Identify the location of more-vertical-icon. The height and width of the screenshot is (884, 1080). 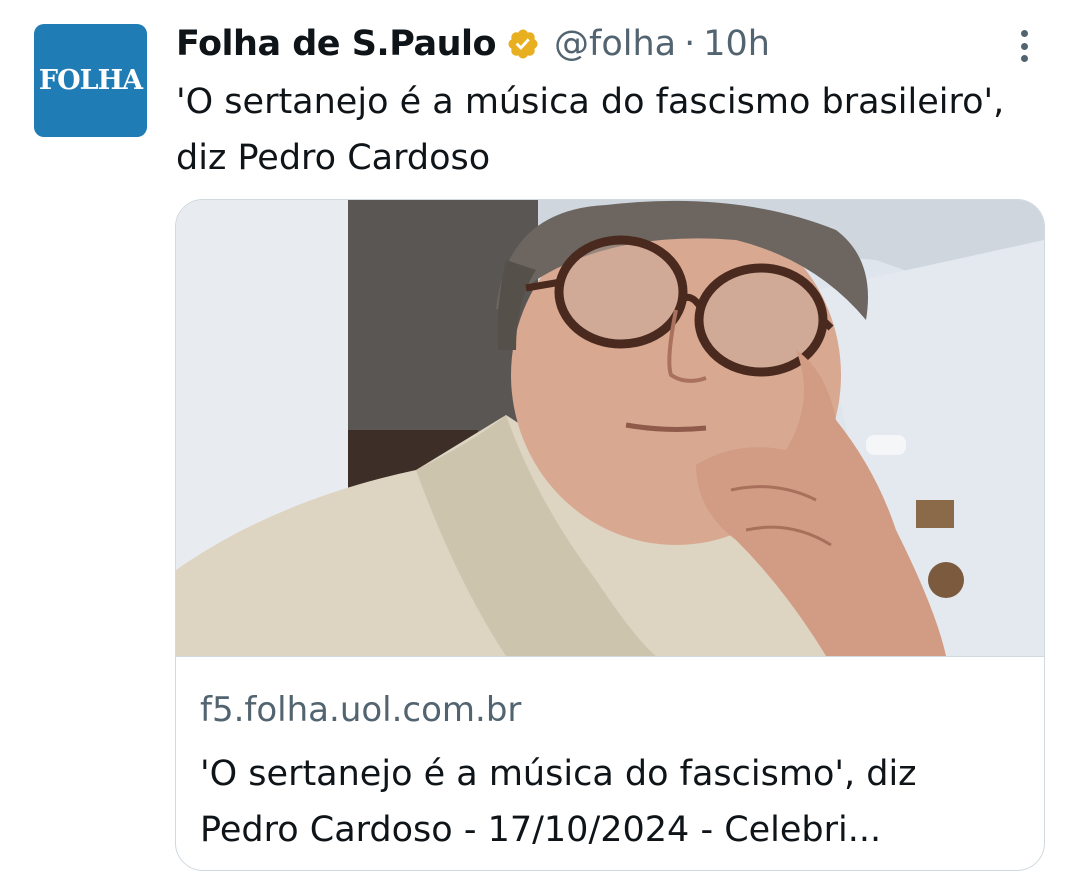
(1024, 46).